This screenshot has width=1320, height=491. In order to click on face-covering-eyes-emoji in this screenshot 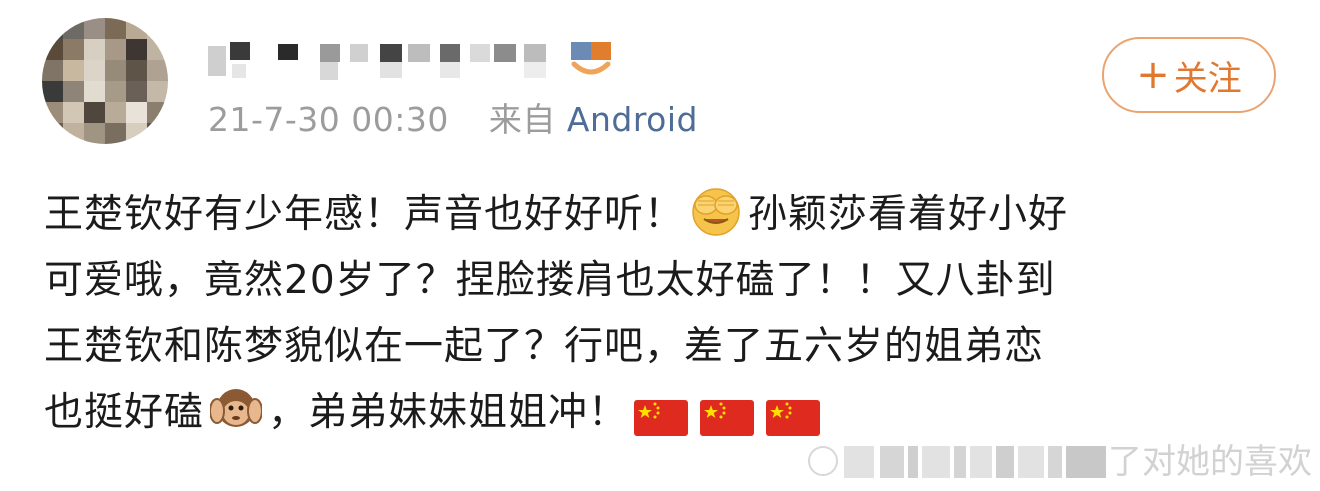, I will do `click(716, 211)`.